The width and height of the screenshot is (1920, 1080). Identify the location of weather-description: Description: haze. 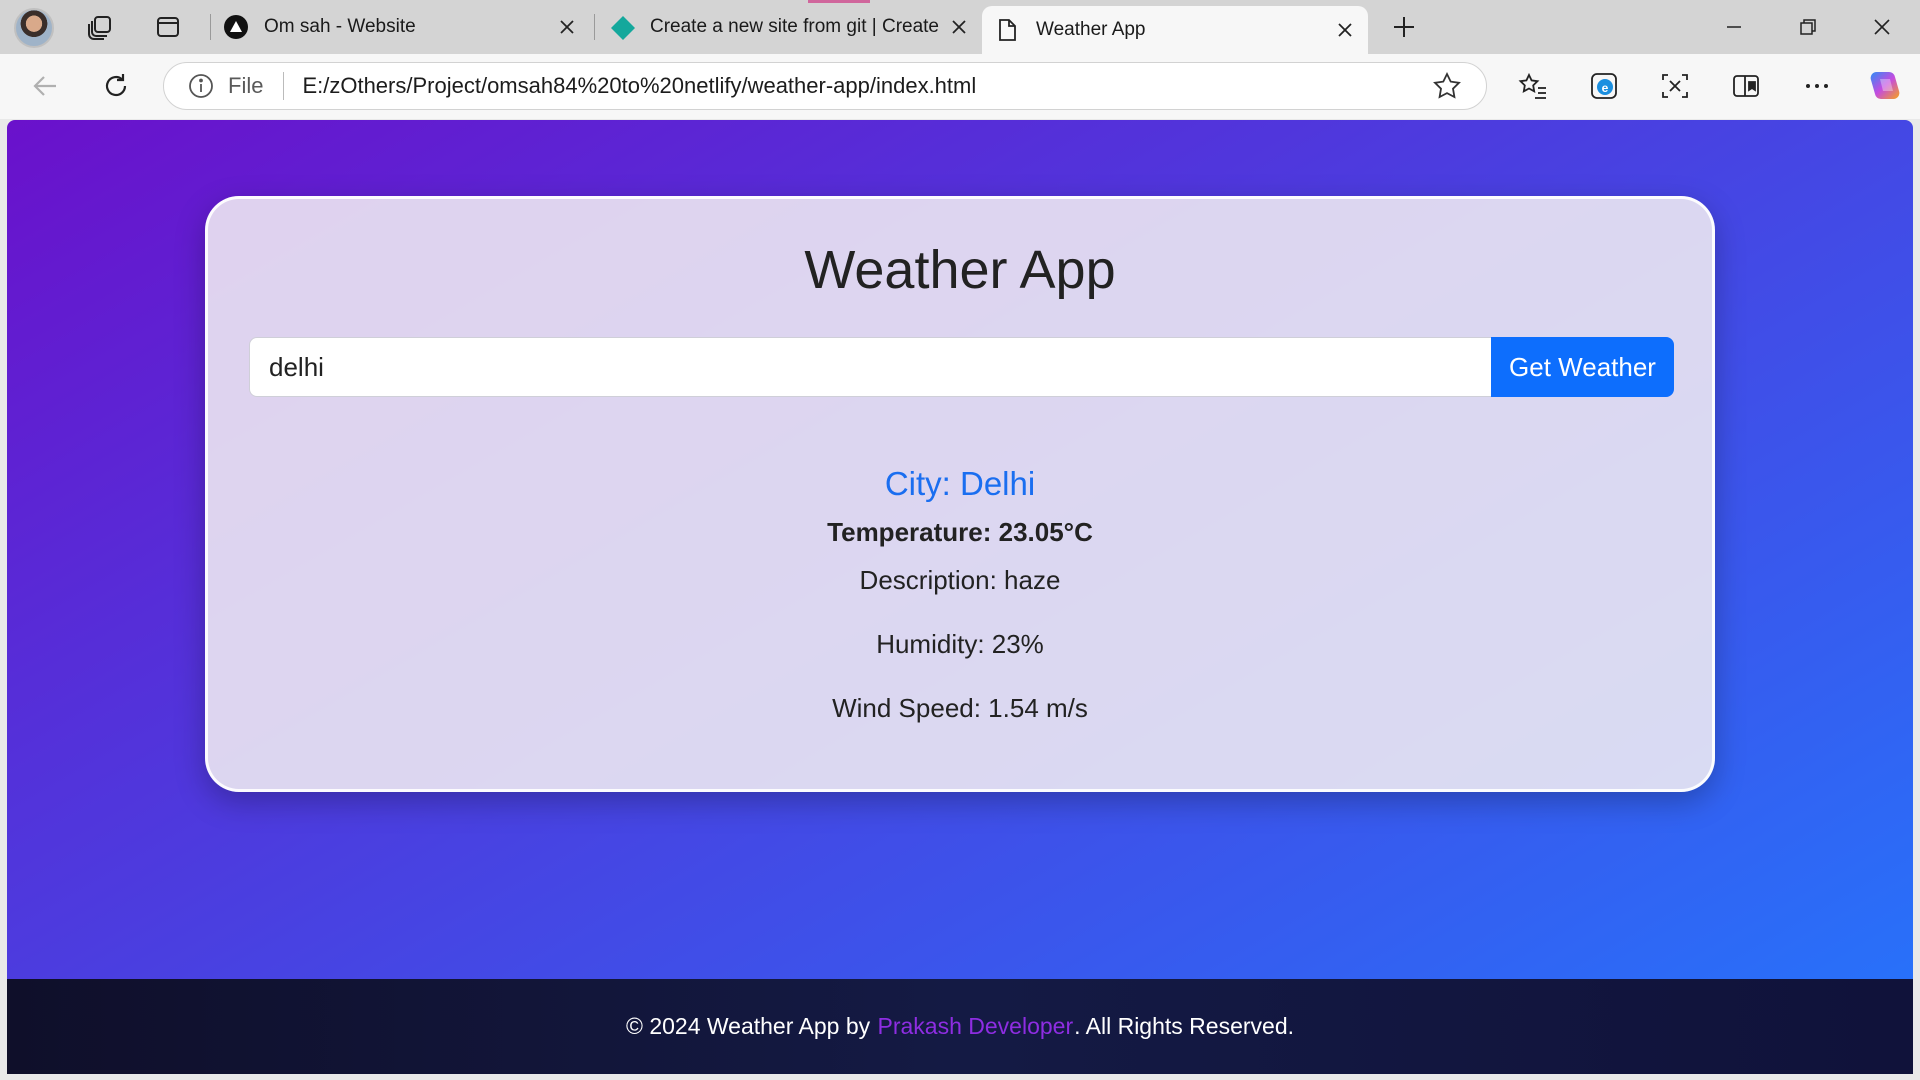
(960, 580).